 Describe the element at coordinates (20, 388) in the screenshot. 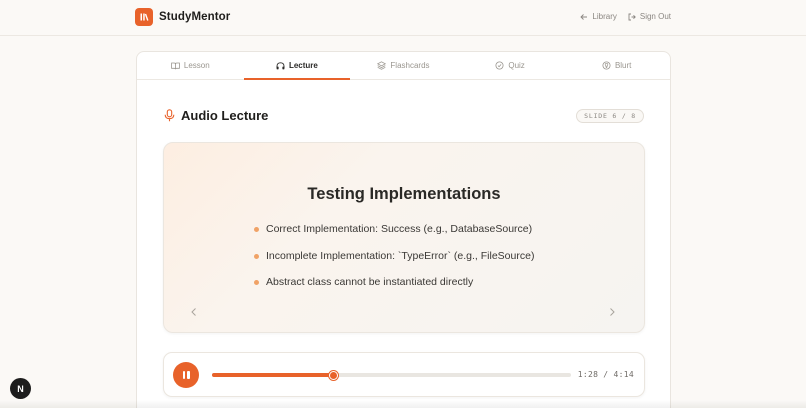

I see `dev-tools-badge: N` at that location.